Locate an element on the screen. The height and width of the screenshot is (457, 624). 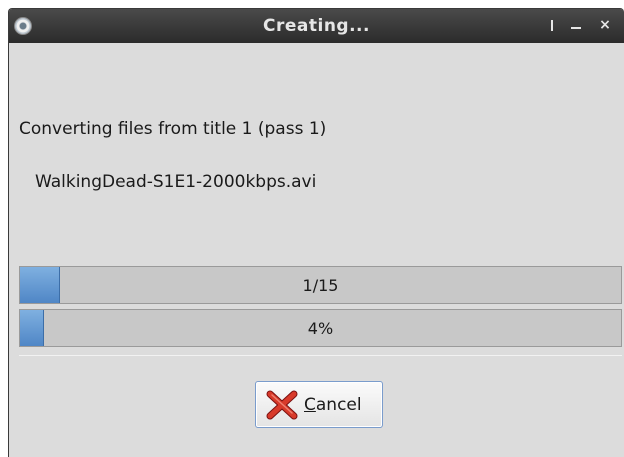
status-message: Converting files from title 1 (pass 1) is located at coordinates (173, 129).